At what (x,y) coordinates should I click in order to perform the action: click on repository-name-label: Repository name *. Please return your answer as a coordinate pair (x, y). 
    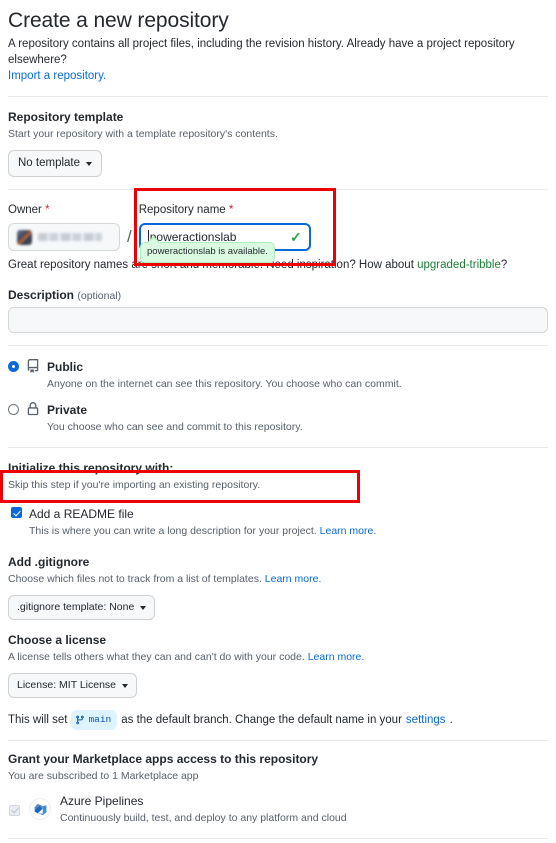
    Looking at the image, I should click on (225, 210).